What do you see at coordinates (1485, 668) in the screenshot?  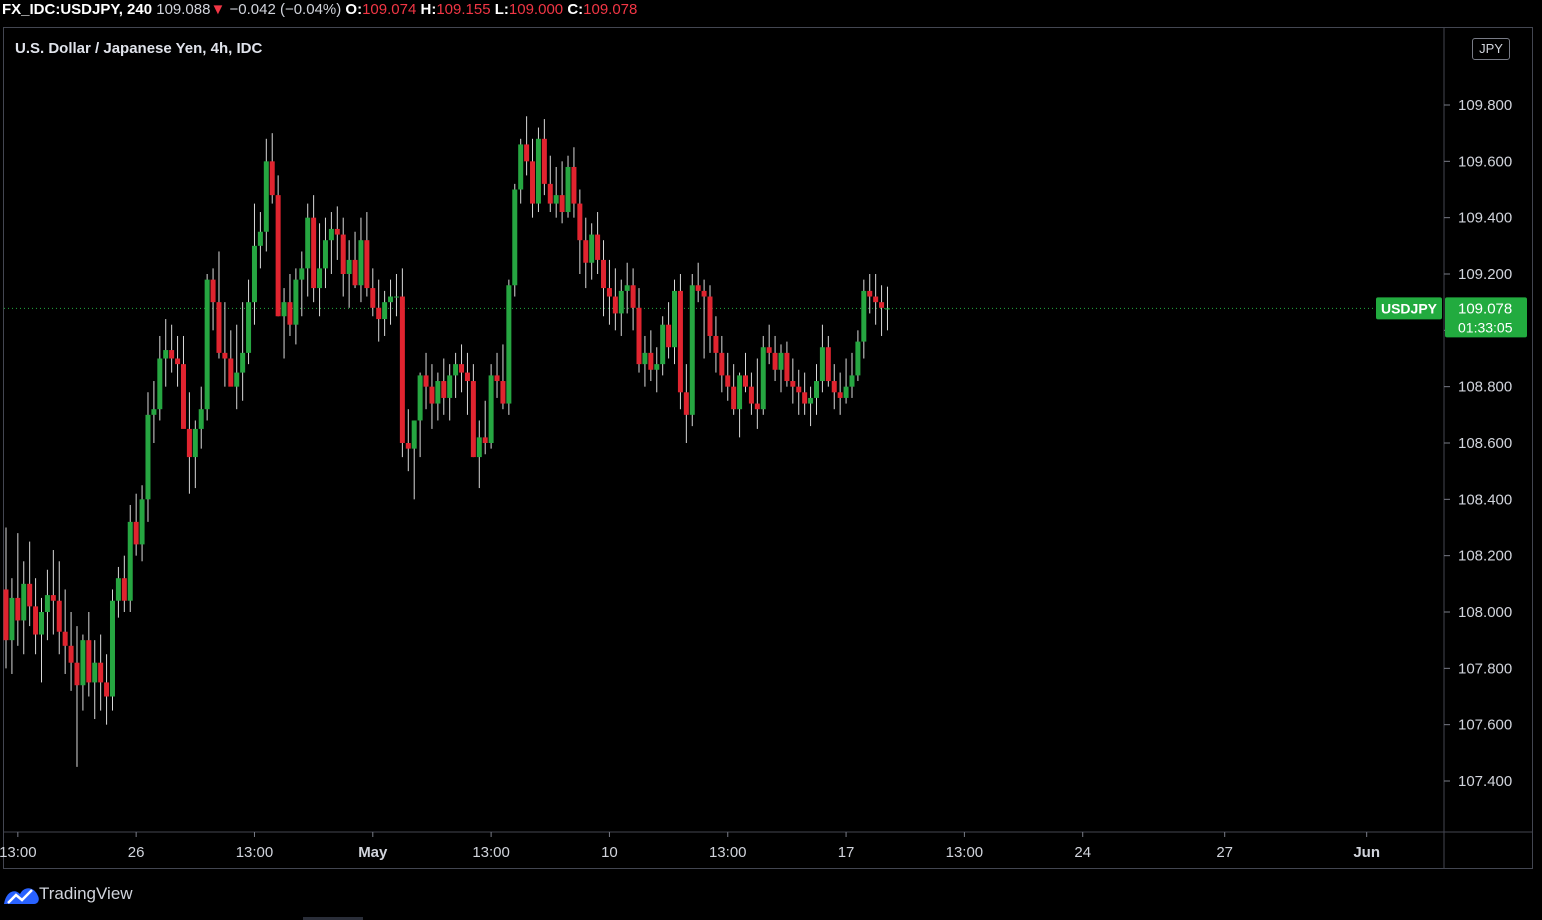 I see `price-tick-label: 107.800` at bounding box center [1485, 668].